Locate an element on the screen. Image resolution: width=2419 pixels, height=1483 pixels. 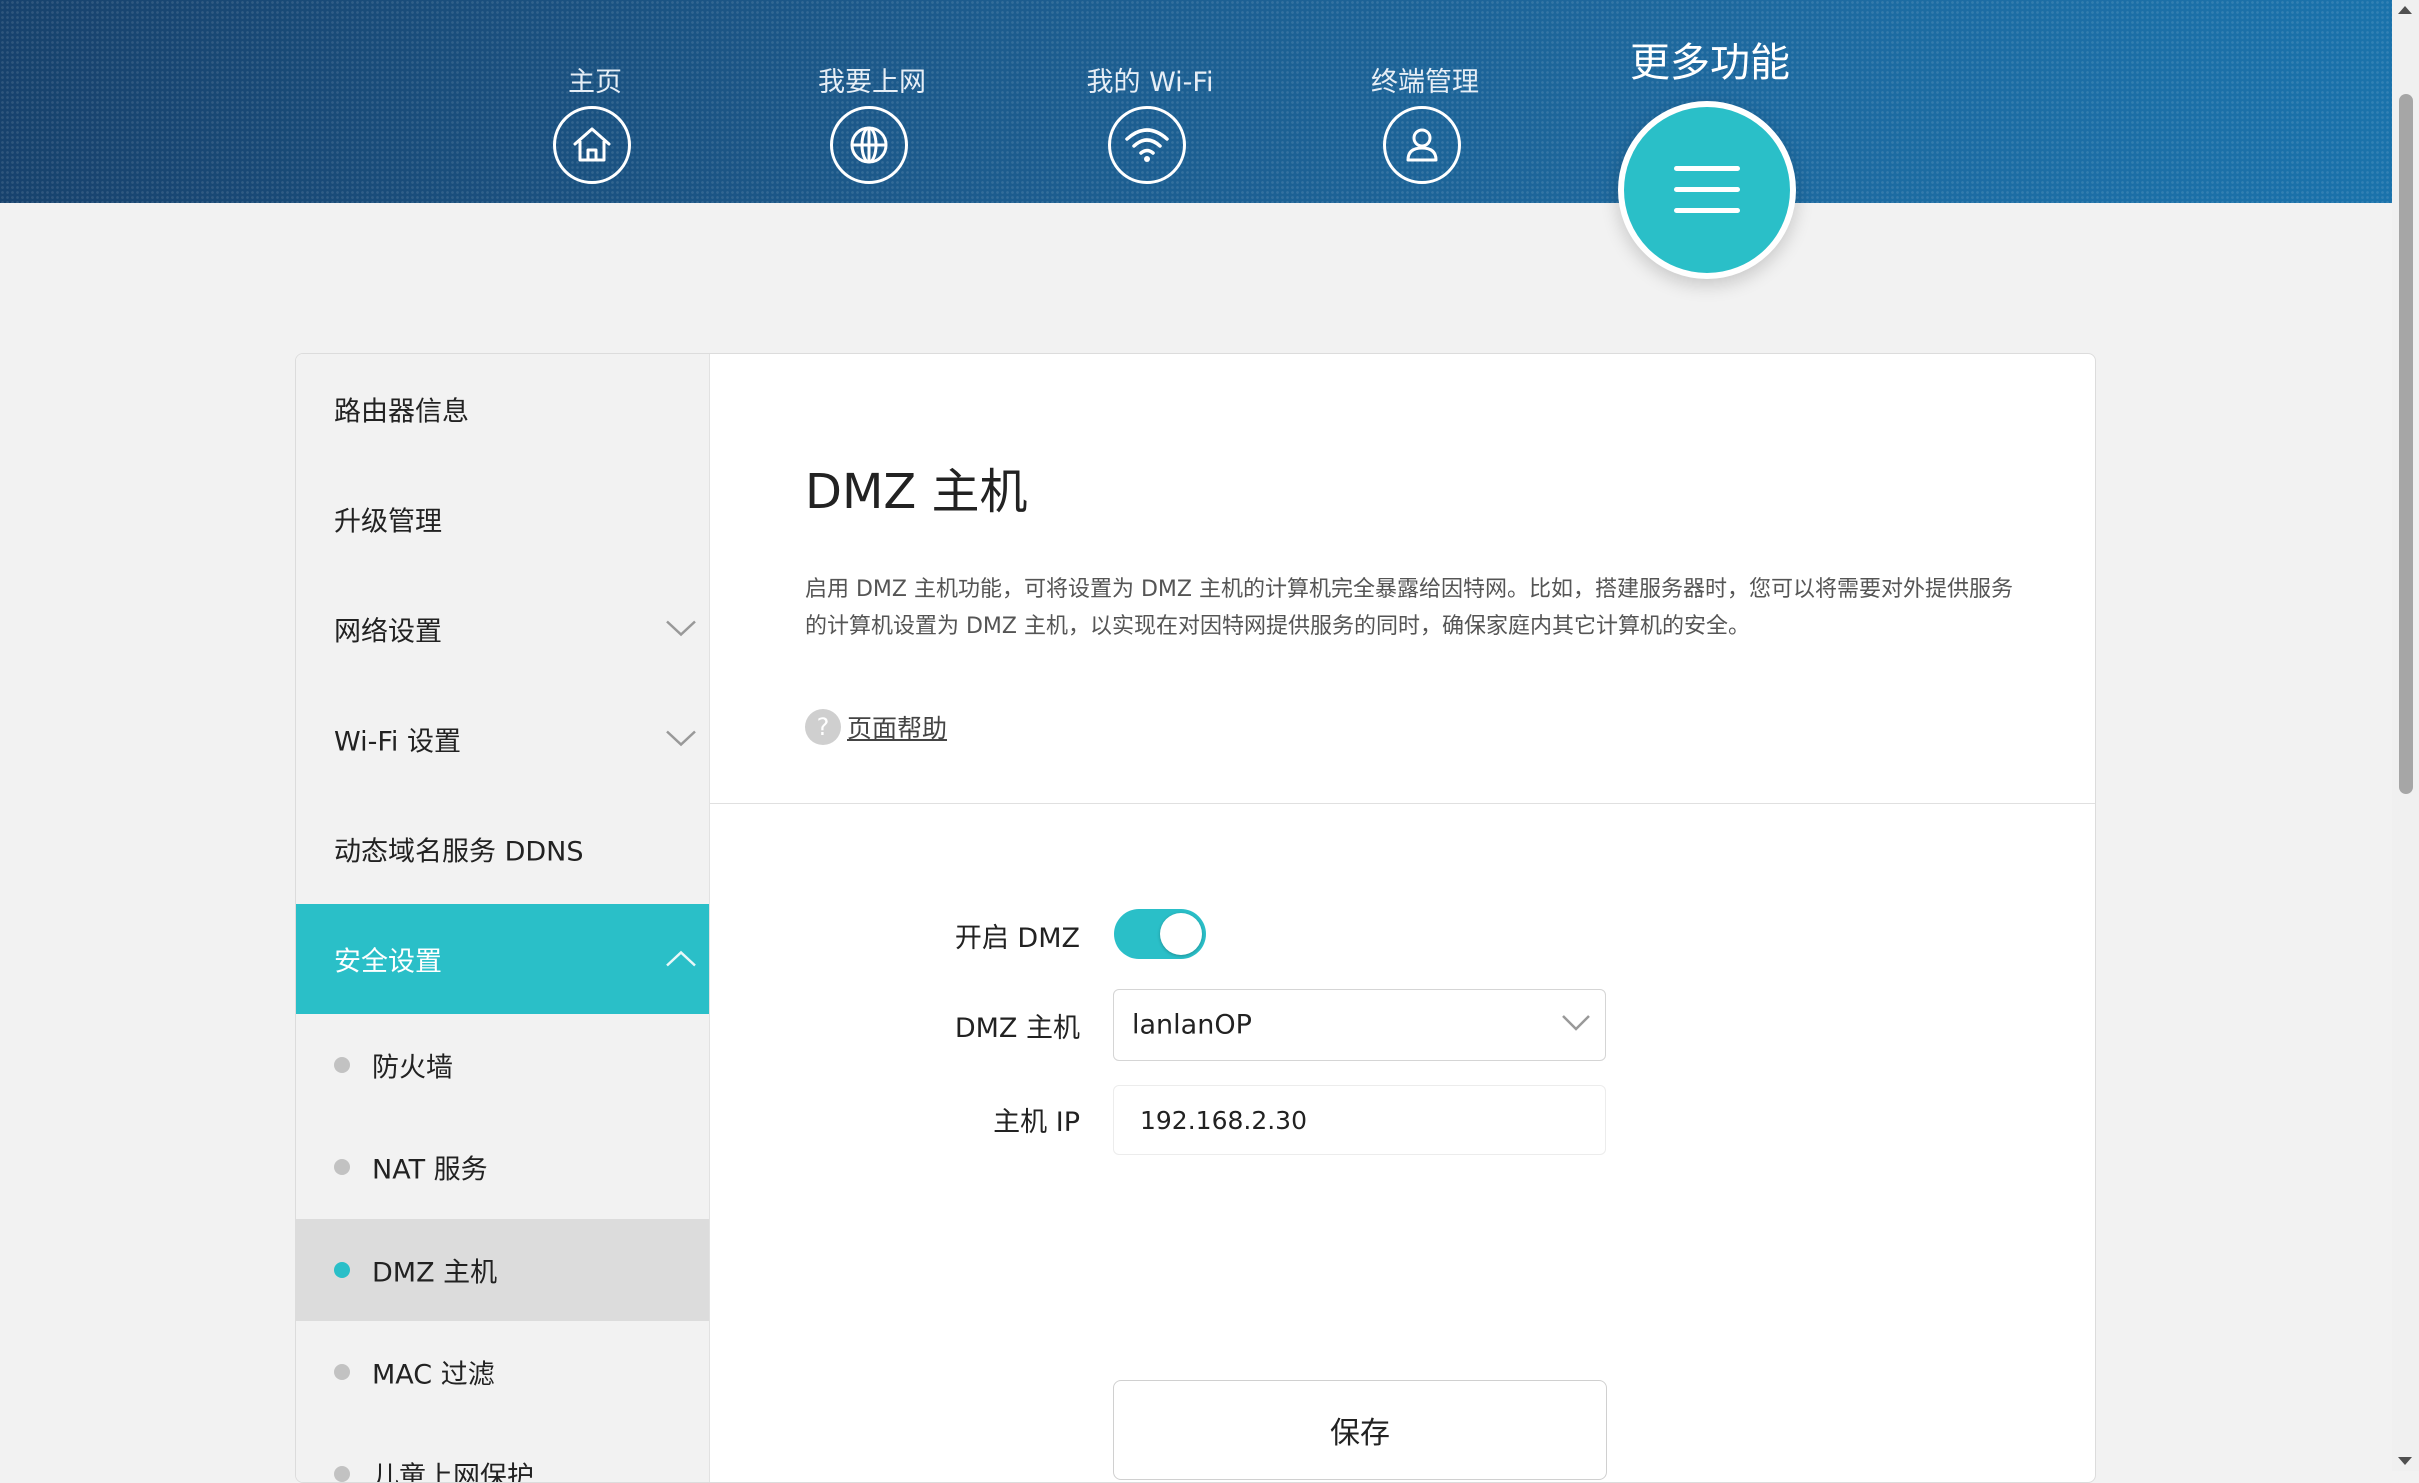
chevron-up-icon is located at coordinates (681, 959).